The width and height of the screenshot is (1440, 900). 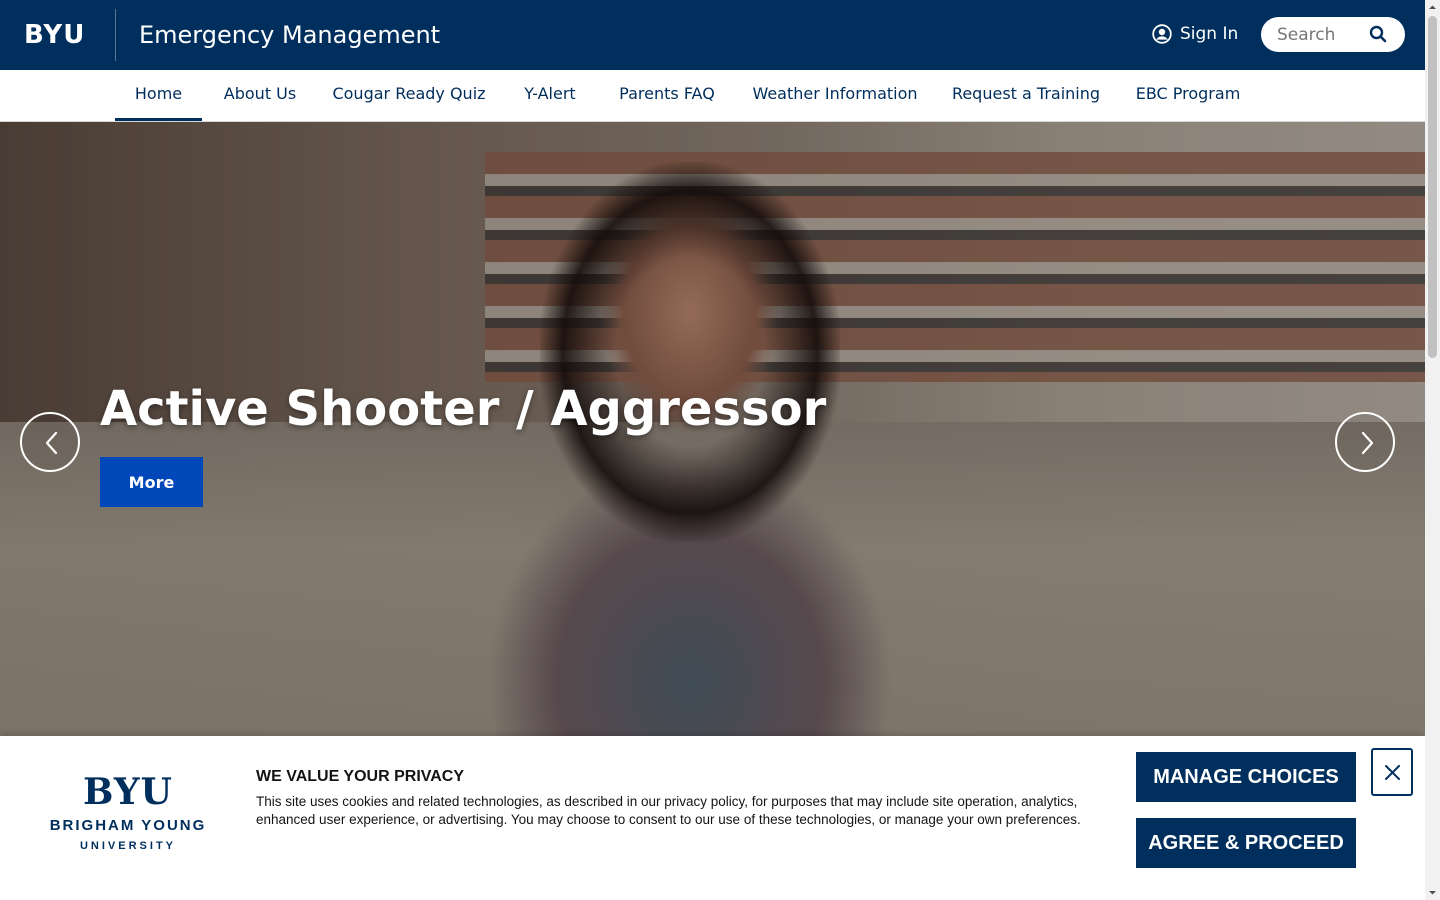 I want to click on carousel-prev-button, so click(x=50, y=442).